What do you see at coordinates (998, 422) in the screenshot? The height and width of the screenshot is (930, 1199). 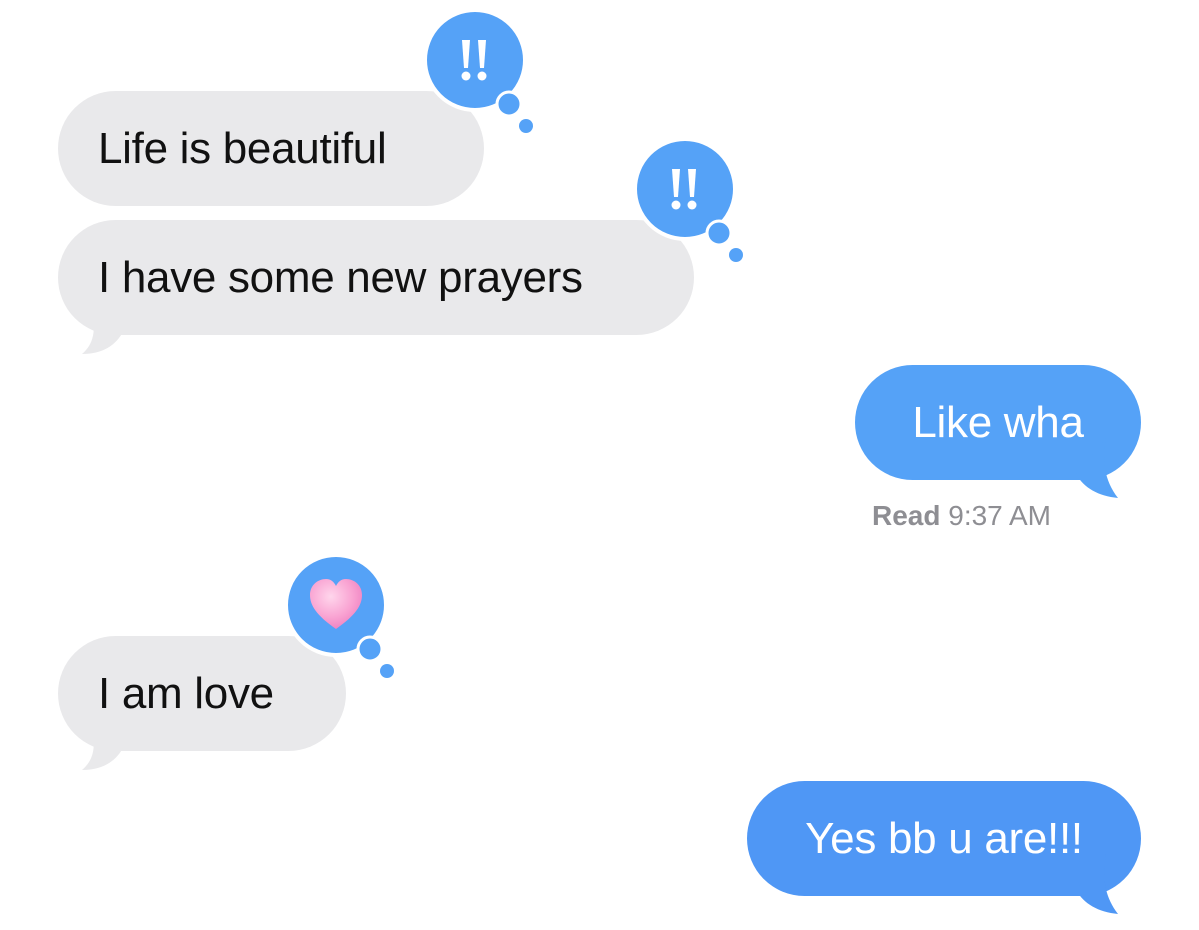 I see `message-text: Like wha` at bounding box center [998, 422].